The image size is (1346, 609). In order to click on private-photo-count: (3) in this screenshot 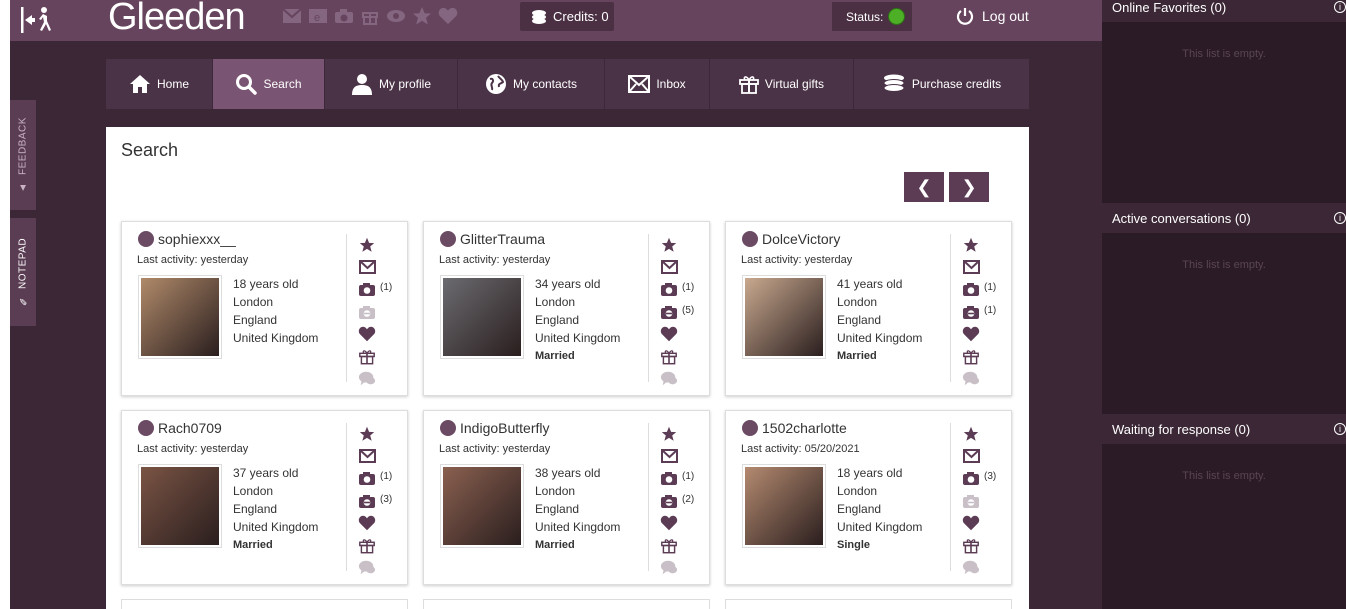, I will do `click(386, 499)`.